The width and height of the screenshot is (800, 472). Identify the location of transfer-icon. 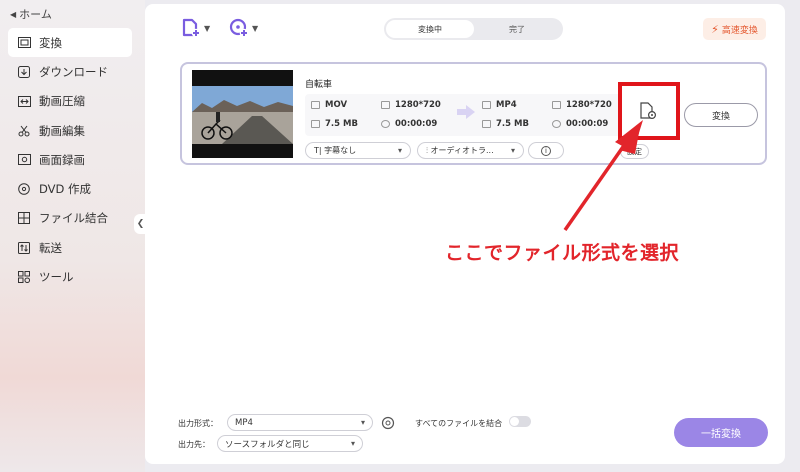
(24, 248).